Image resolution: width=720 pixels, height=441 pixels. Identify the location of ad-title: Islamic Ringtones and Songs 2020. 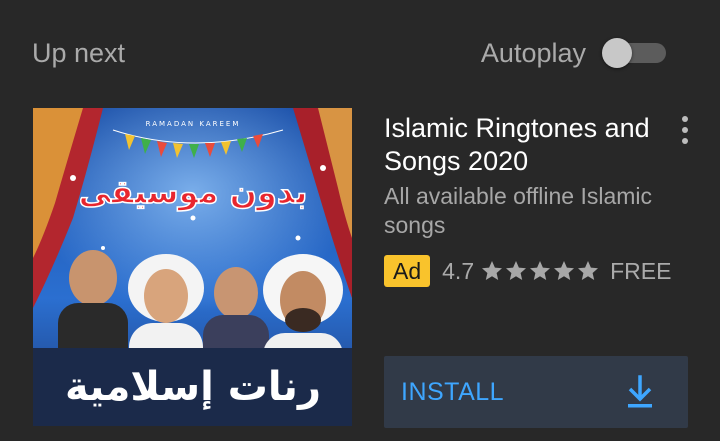
(519, 145).